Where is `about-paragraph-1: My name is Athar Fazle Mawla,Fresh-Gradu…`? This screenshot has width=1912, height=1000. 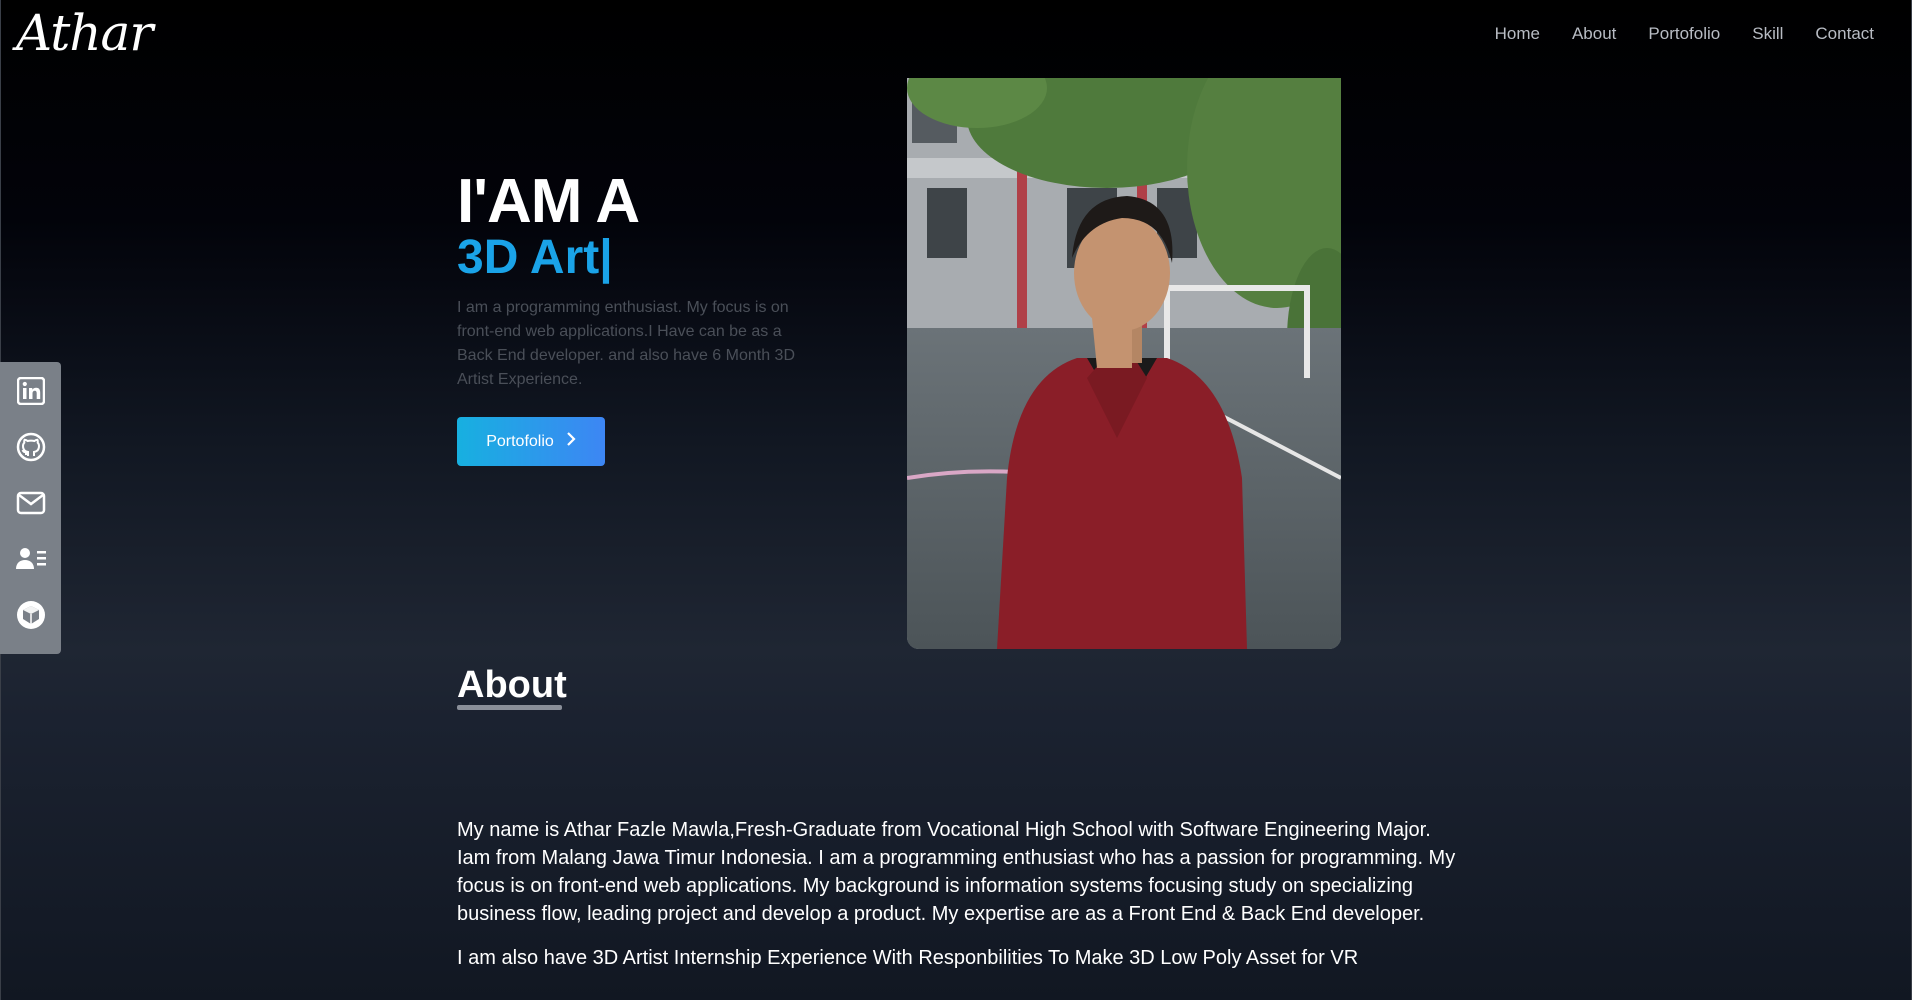 about-paragraph-1: My name is Athar Fazle Mawla,Fresh-Gradu… is located at coordinates (956, 872).